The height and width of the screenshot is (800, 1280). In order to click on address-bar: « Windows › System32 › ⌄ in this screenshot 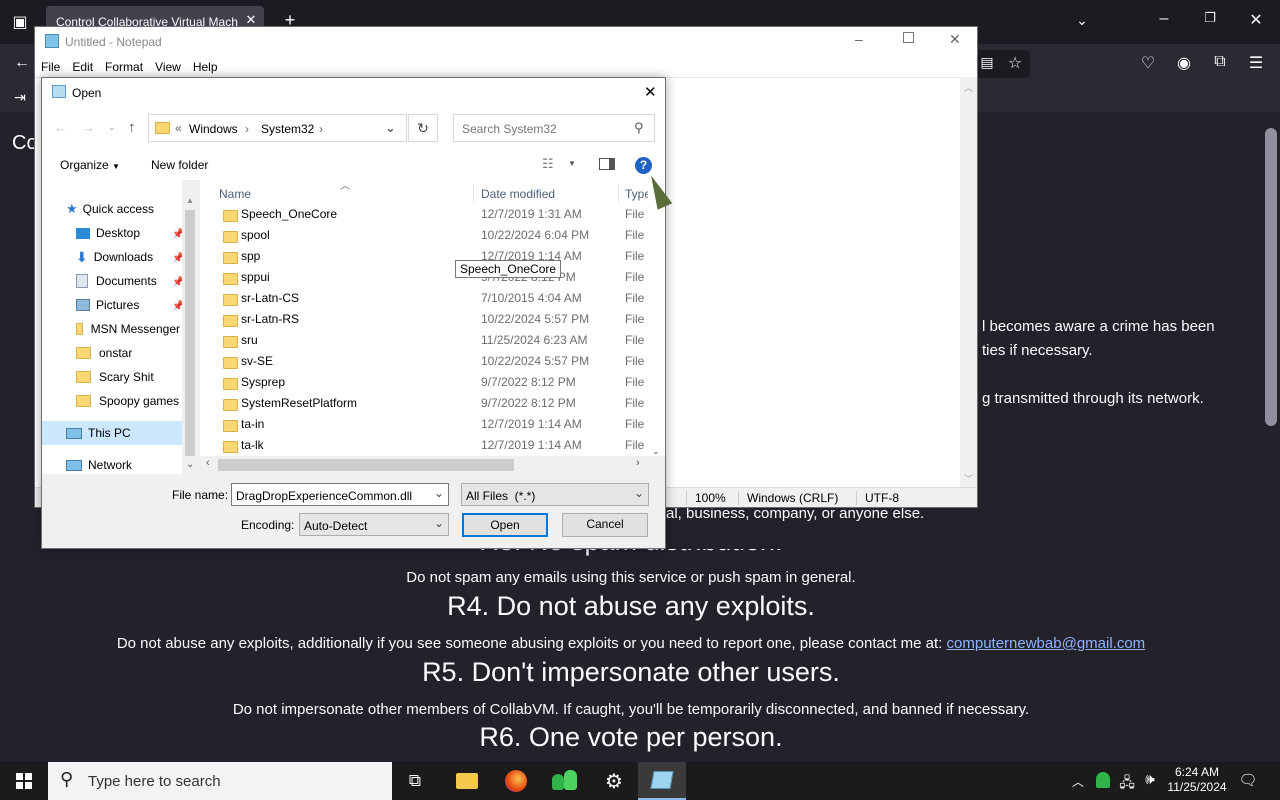, I will do `click(277, 128)`.